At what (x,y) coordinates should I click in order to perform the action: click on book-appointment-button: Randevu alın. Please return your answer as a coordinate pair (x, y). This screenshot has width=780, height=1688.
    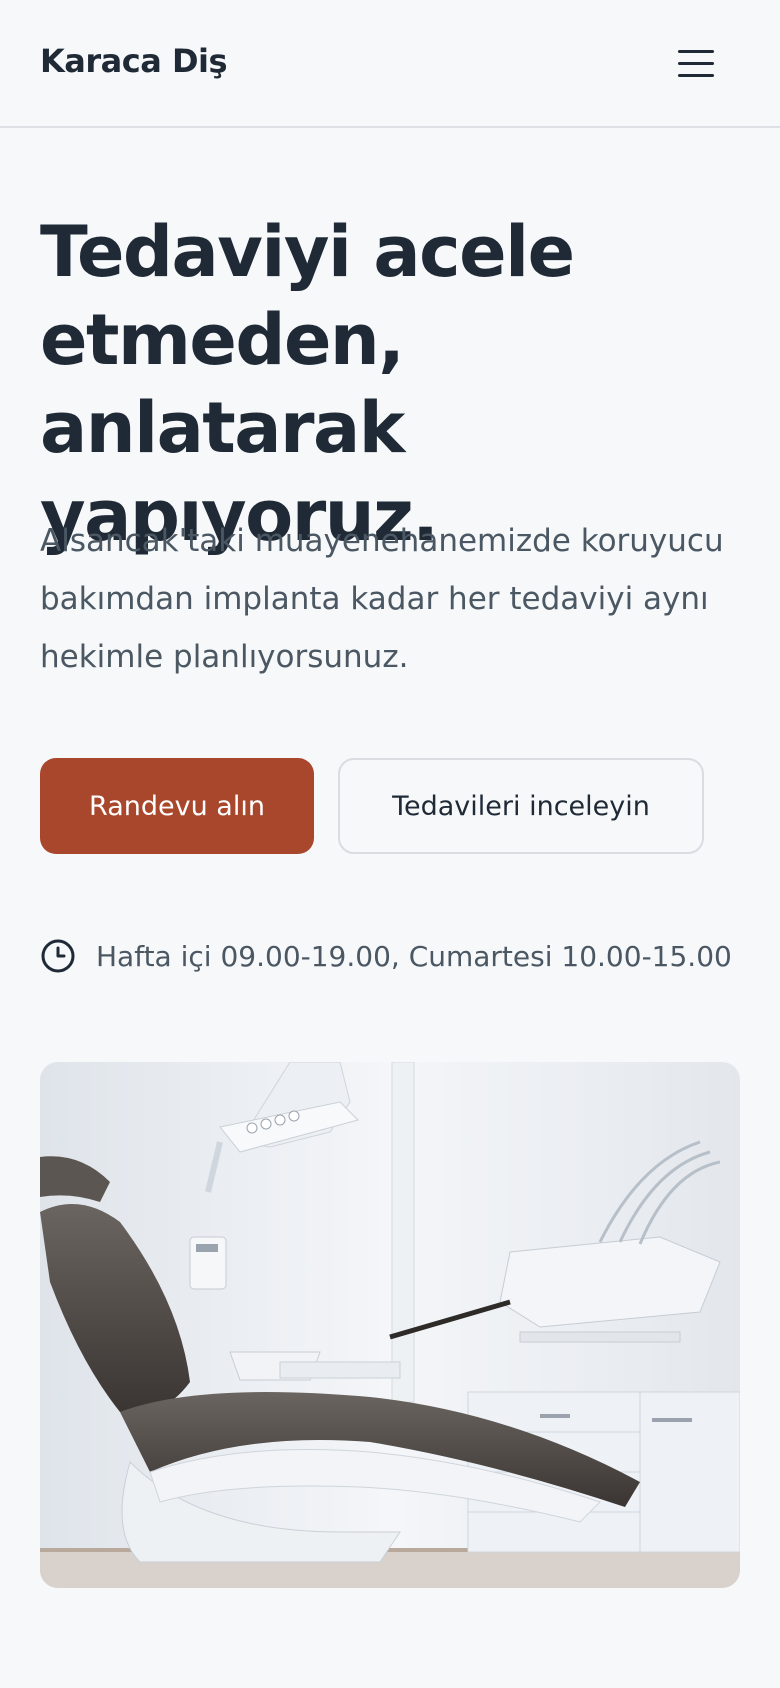
    Looking at the image, I should click on (177, 806).